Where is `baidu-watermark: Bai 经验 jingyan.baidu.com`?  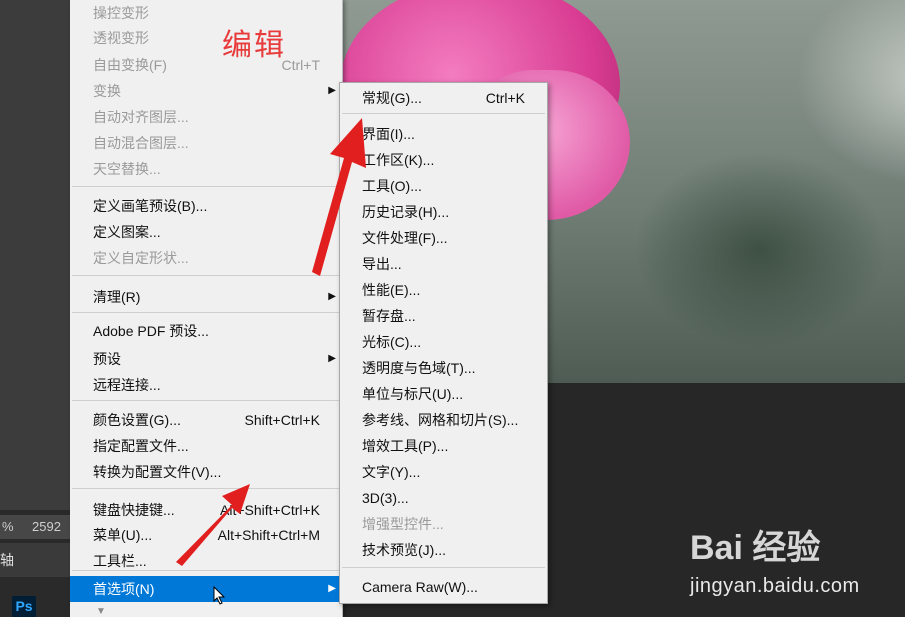 baidu-watermark: Bai 经验 jingyan.baidu.com is located at coordinates (775, 559).